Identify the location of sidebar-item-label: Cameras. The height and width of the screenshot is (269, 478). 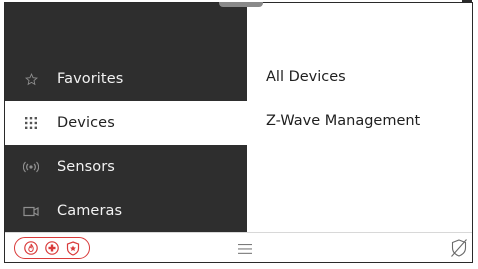
(90, 211).